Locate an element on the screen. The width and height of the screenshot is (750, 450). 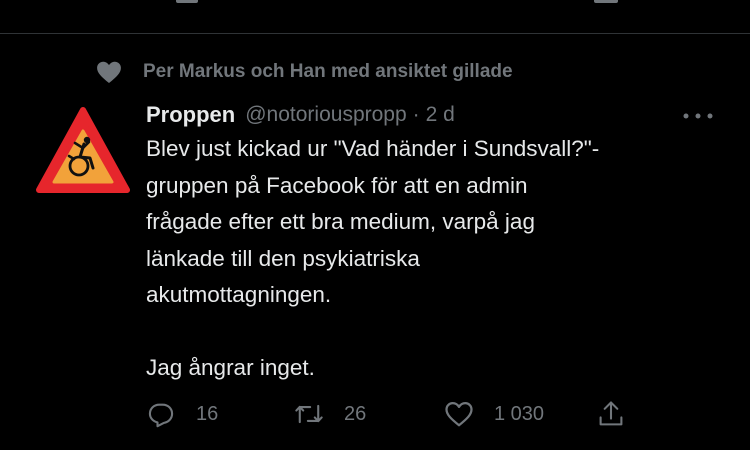
retweet-count: 26 is located at coordinates (355, 413).